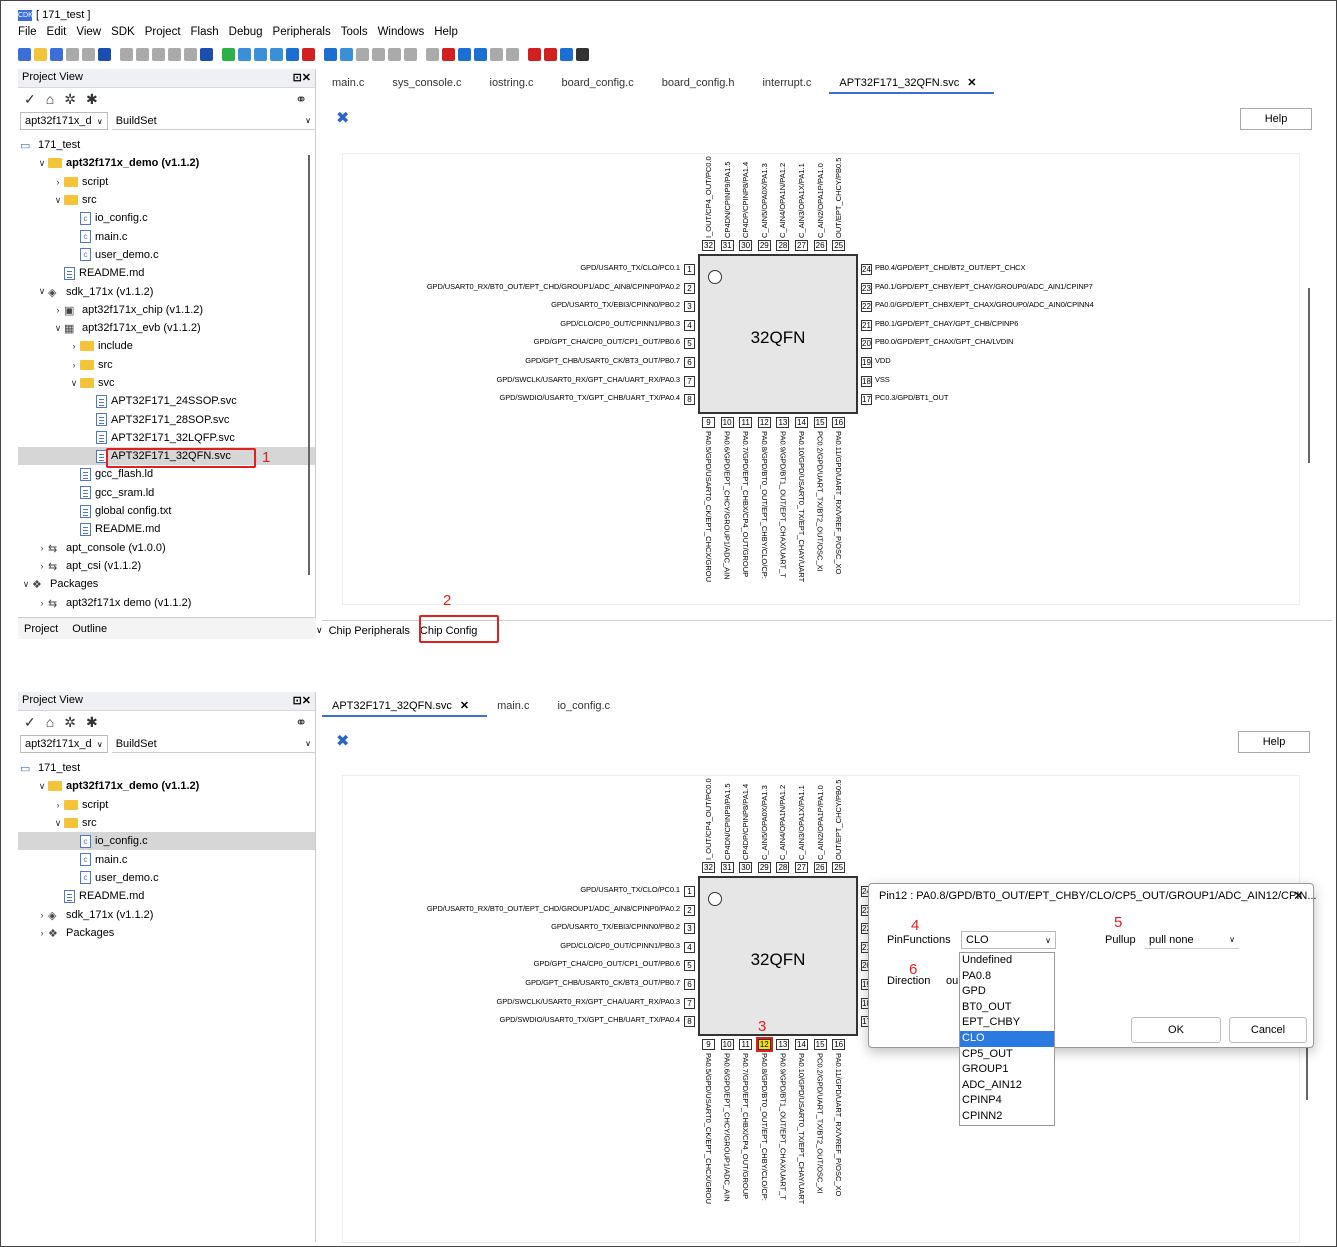  Describe the element at coordinates (342, 741) in the screenshot. I see `tools-icon: ✖` at that location.